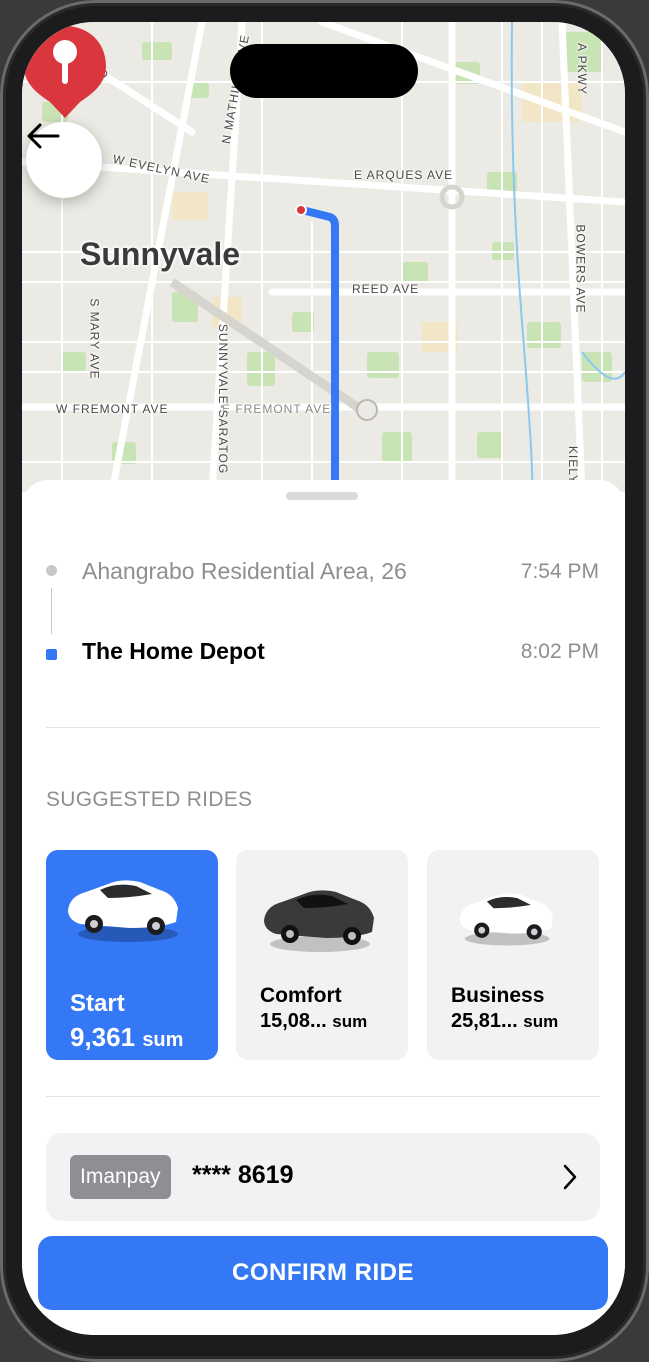  What do you see at coordinates (97, 1003) in the screenshot?
I see `ride-name: Start` at bounding box center [97, 1003].